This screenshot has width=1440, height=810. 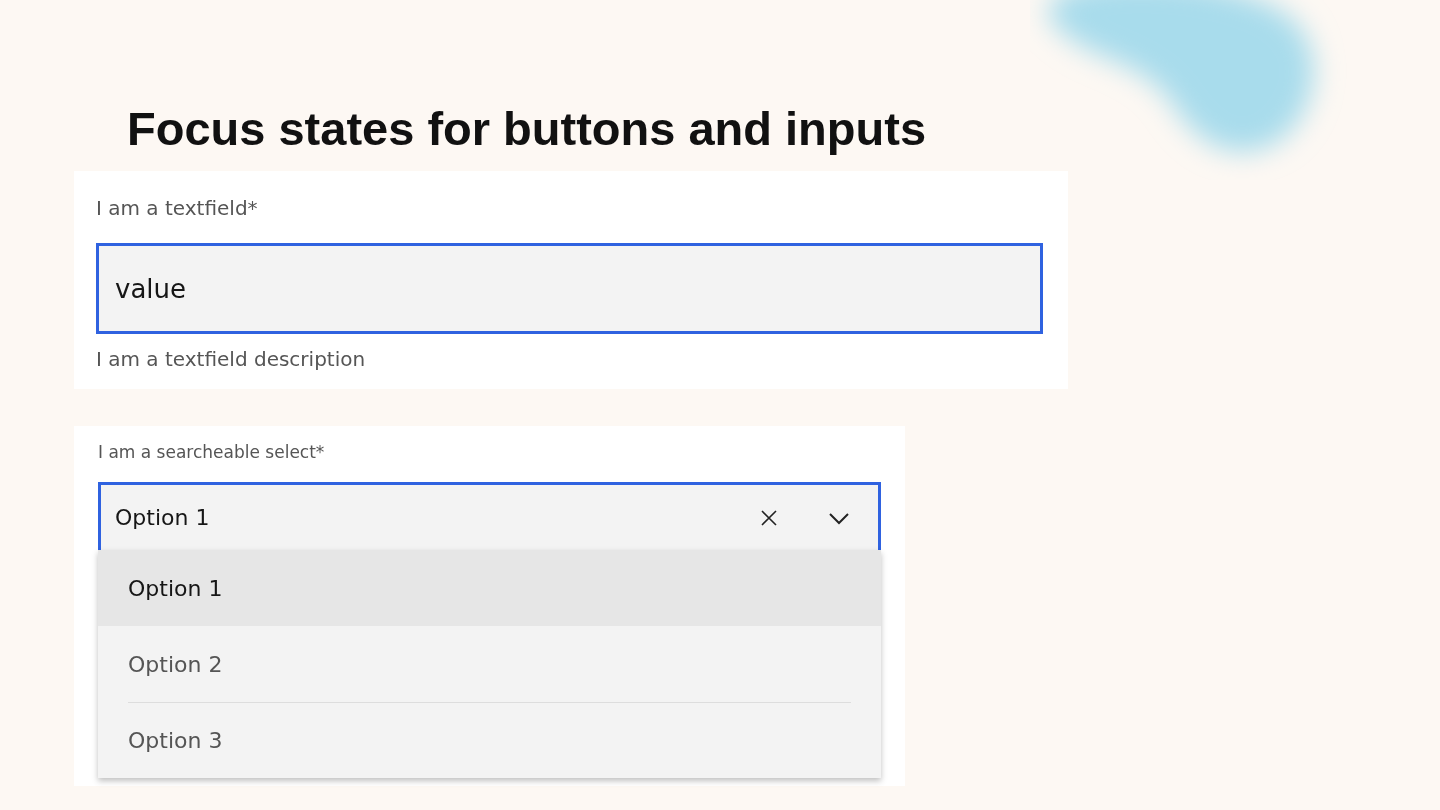 What do you see at coordinates (769, 517) in the screenshot?
I see `clear-icon` at bounding box center [769, 517].